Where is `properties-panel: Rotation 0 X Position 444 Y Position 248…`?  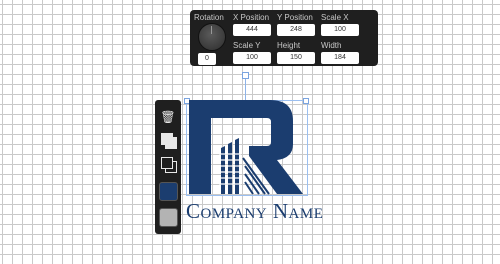
properties-panel: Rotation 0 X Position 444 Y Position 248… is located at coordinates (284, 38).